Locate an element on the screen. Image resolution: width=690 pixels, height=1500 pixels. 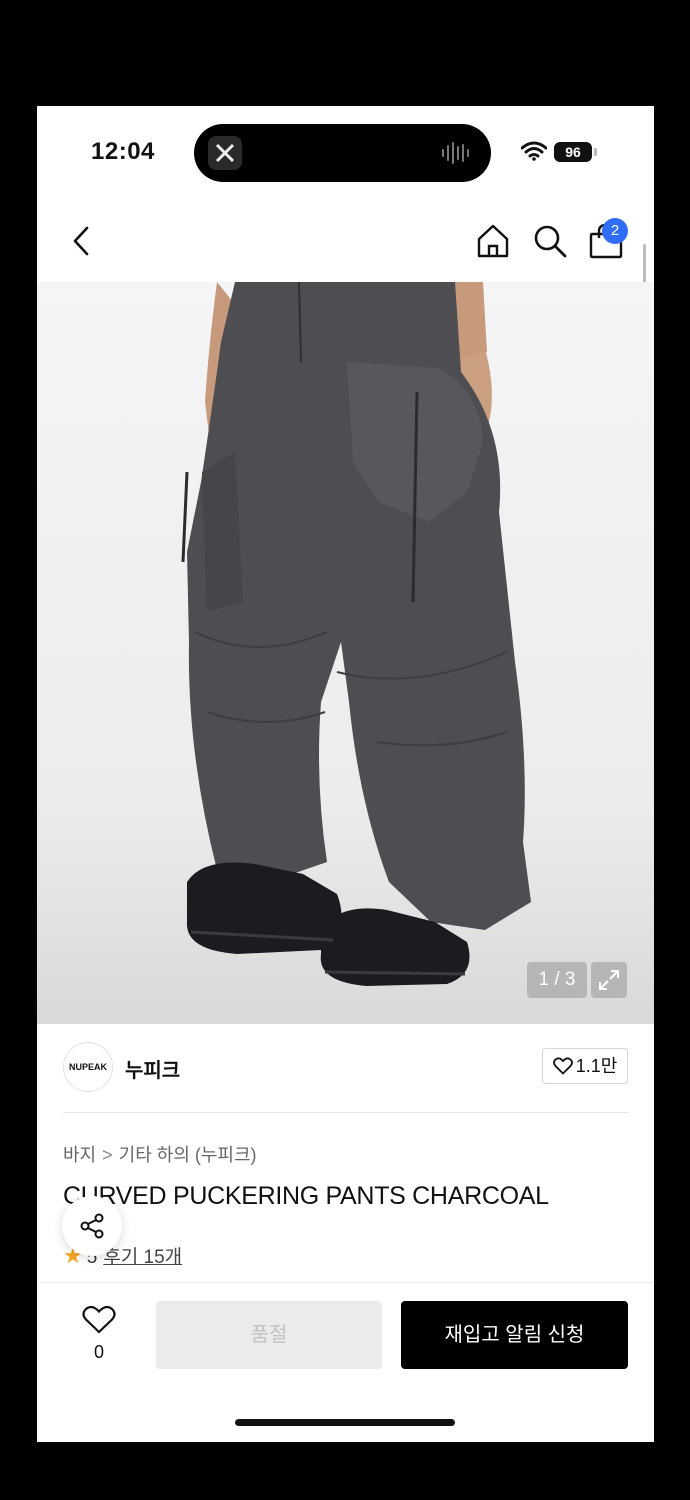
share-button is located at coordinates (92, 1226).